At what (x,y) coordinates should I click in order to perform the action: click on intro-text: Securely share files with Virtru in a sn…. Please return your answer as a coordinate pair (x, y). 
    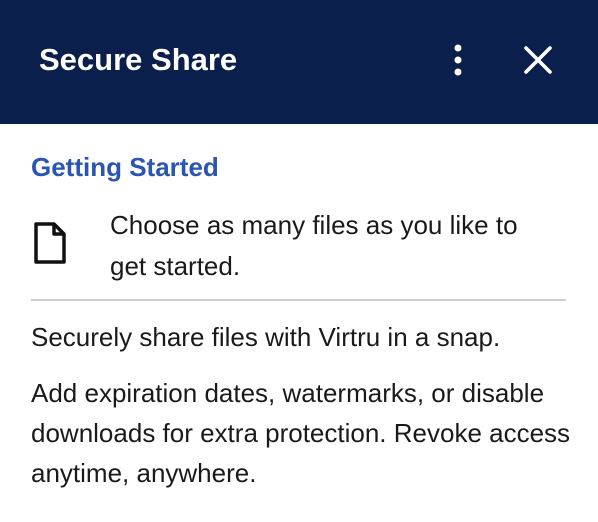
    Looking at the image, I should click on (266, 337).